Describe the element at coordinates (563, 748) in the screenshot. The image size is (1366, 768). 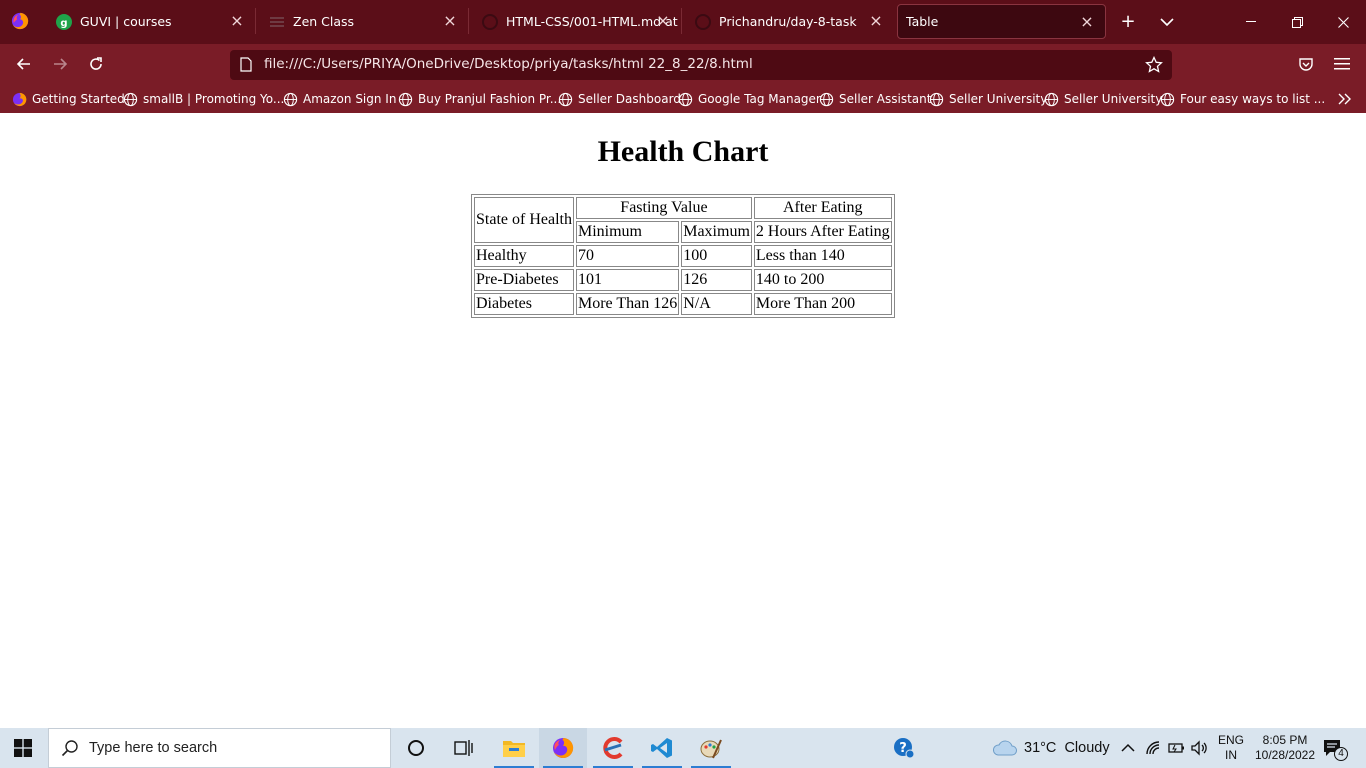
I see `firefox-taskbar-icon` at that location.